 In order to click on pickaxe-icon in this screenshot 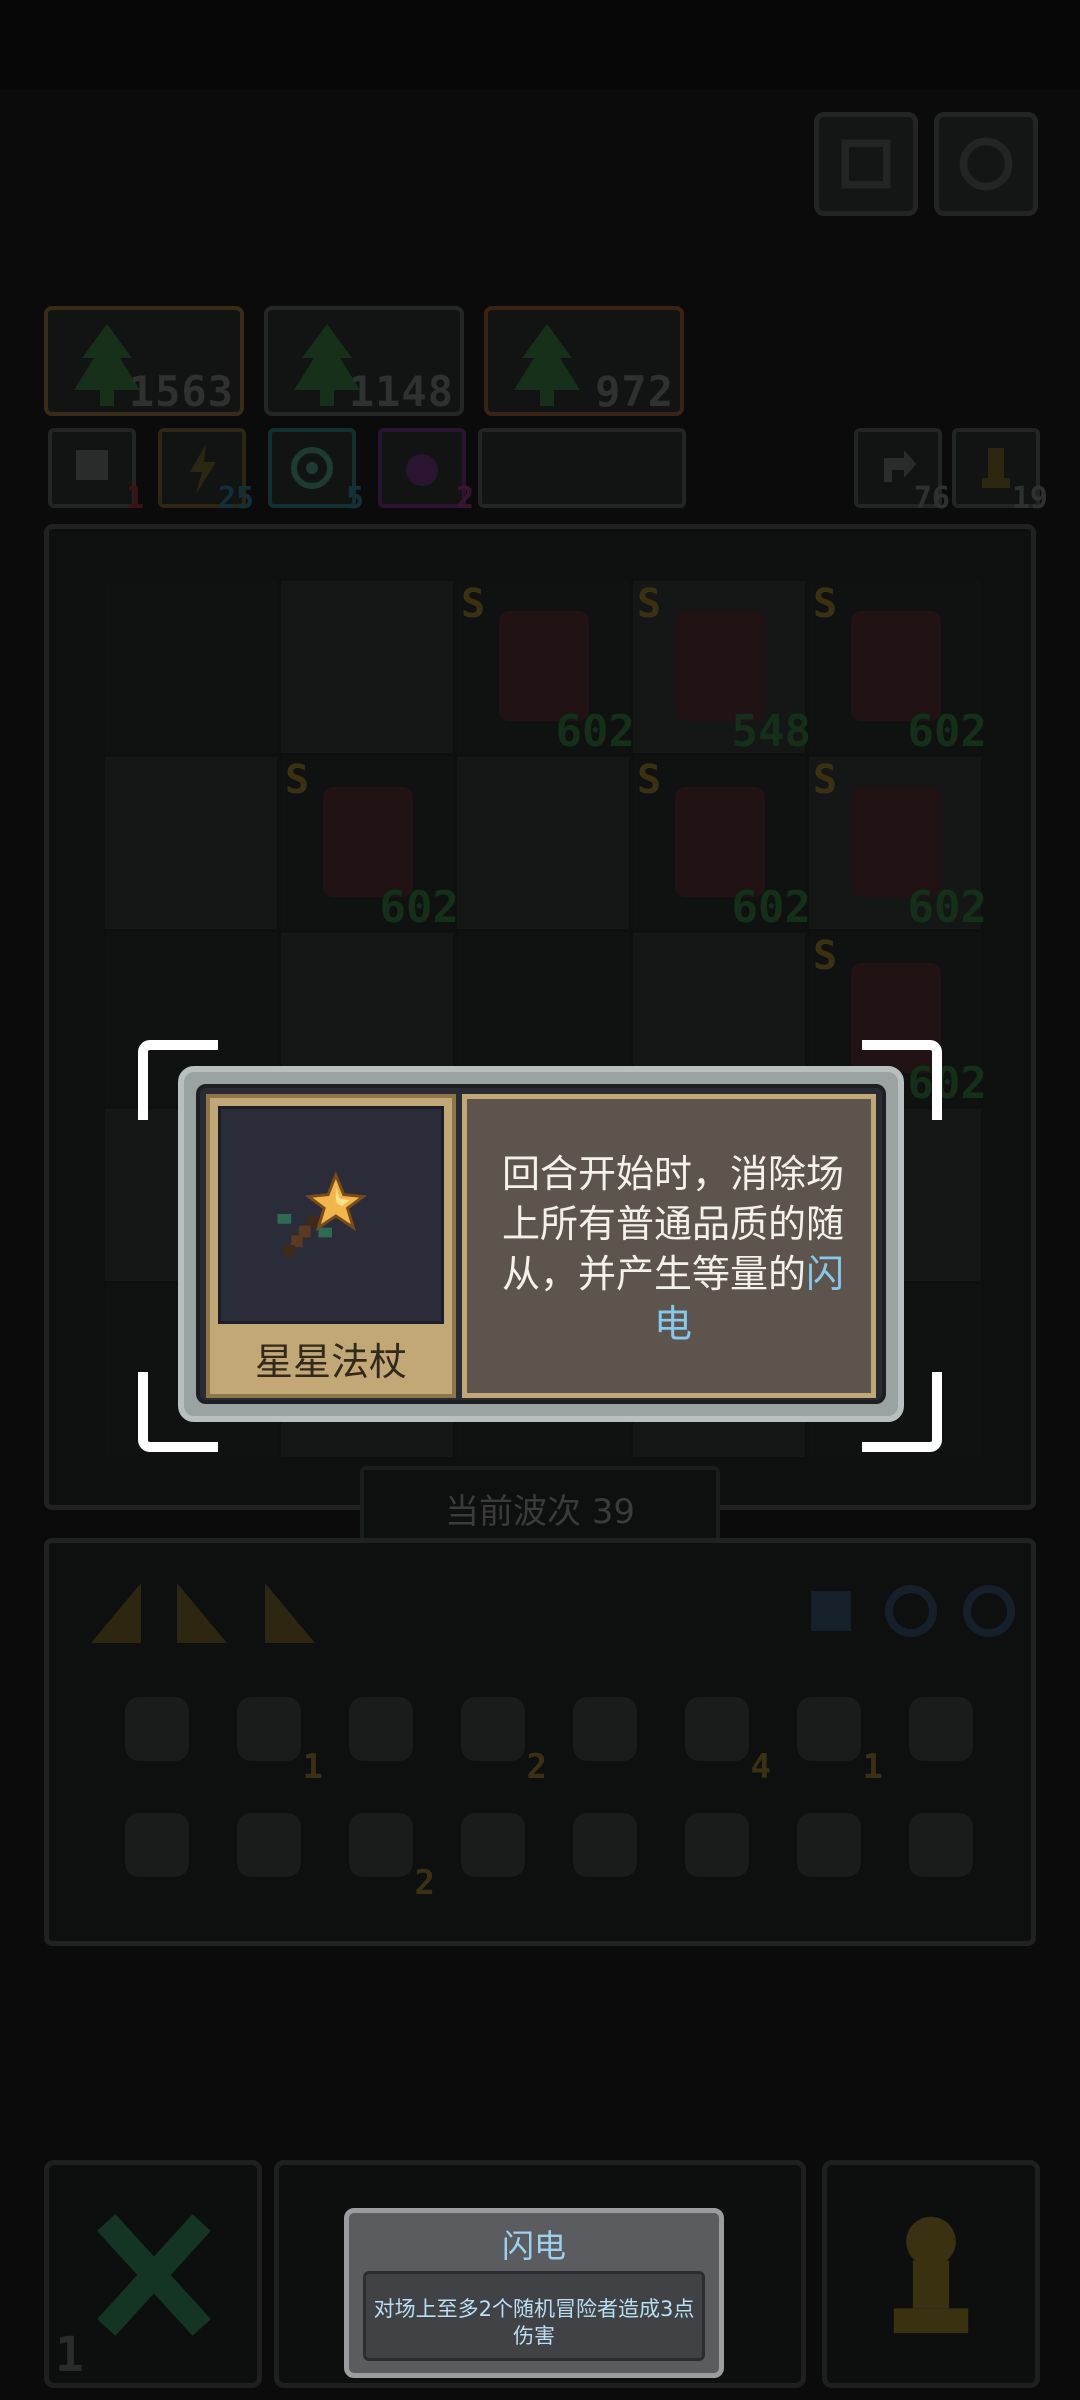, I will do `click(829, 1729)`.